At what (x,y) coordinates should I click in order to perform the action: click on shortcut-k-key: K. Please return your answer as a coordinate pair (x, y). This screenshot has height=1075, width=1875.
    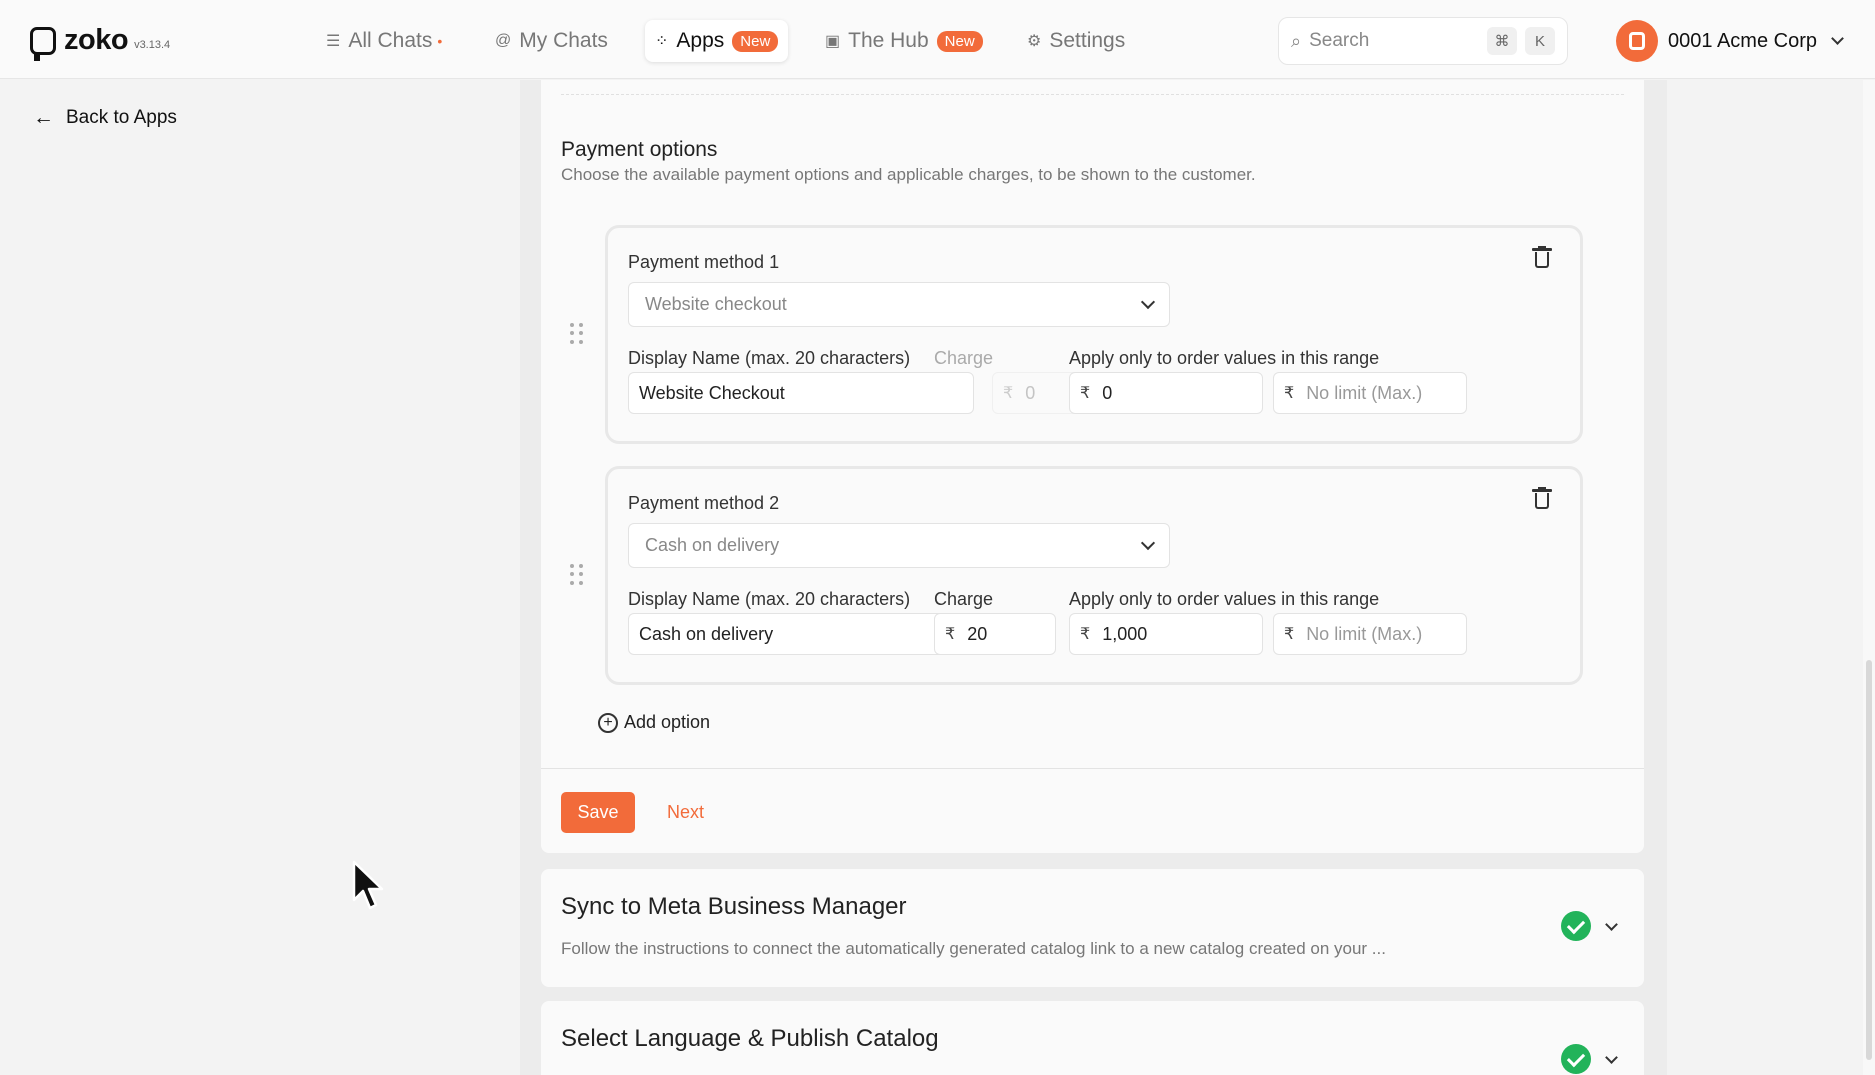
    Looking at the image, I should click on (1540, 41).